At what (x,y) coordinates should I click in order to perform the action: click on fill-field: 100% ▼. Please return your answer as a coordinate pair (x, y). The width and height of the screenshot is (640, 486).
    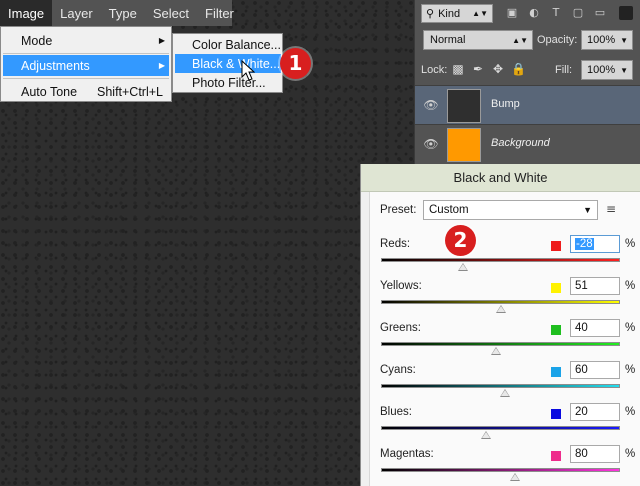
    Looking at the image, I should click on (607, 70).